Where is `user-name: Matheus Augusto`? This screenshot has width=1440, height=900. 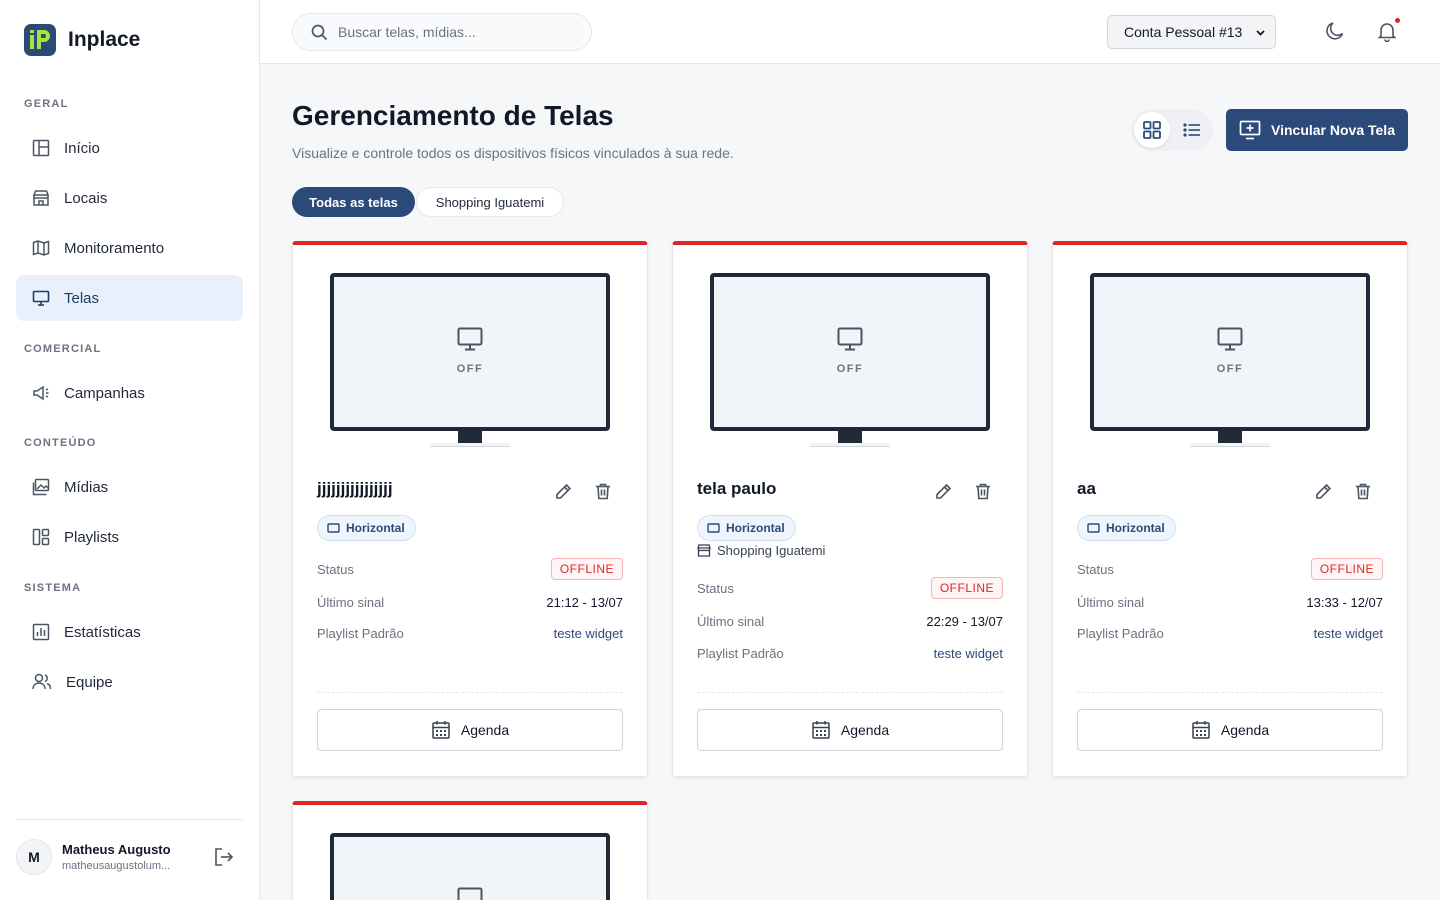
user-name: Matheus Augusto is located at coordinates (116, 849).